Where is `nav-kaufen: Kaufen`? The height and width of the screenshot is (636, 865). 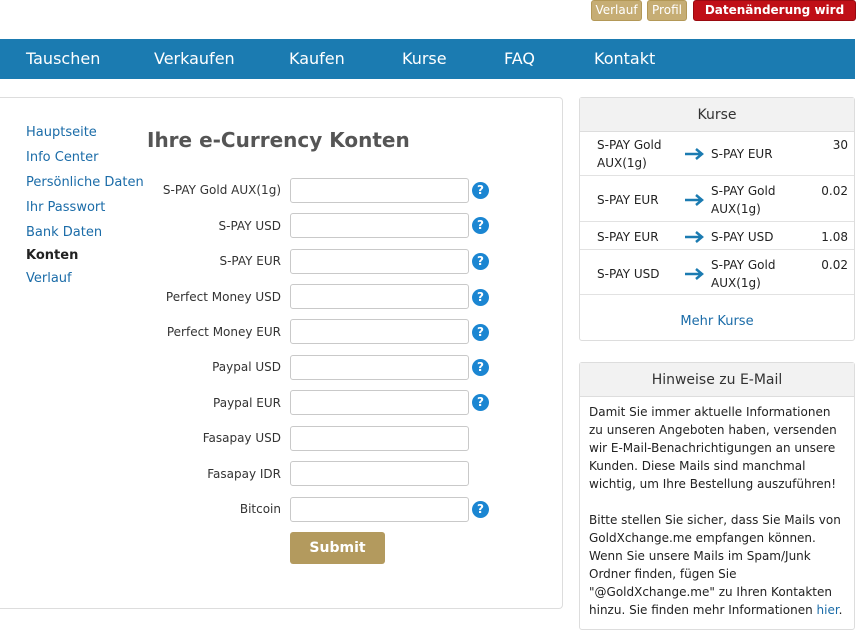
nav-kaufen: Kaufen is located at coordinates (317, 59).